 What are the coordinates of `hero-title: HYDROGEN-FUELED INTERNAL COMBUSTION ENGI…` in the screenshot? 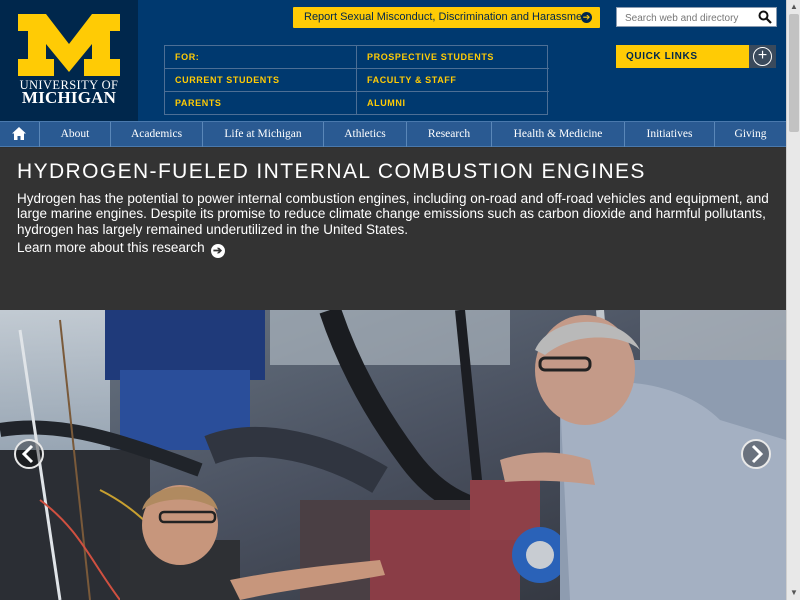 It's located at (331, 171).